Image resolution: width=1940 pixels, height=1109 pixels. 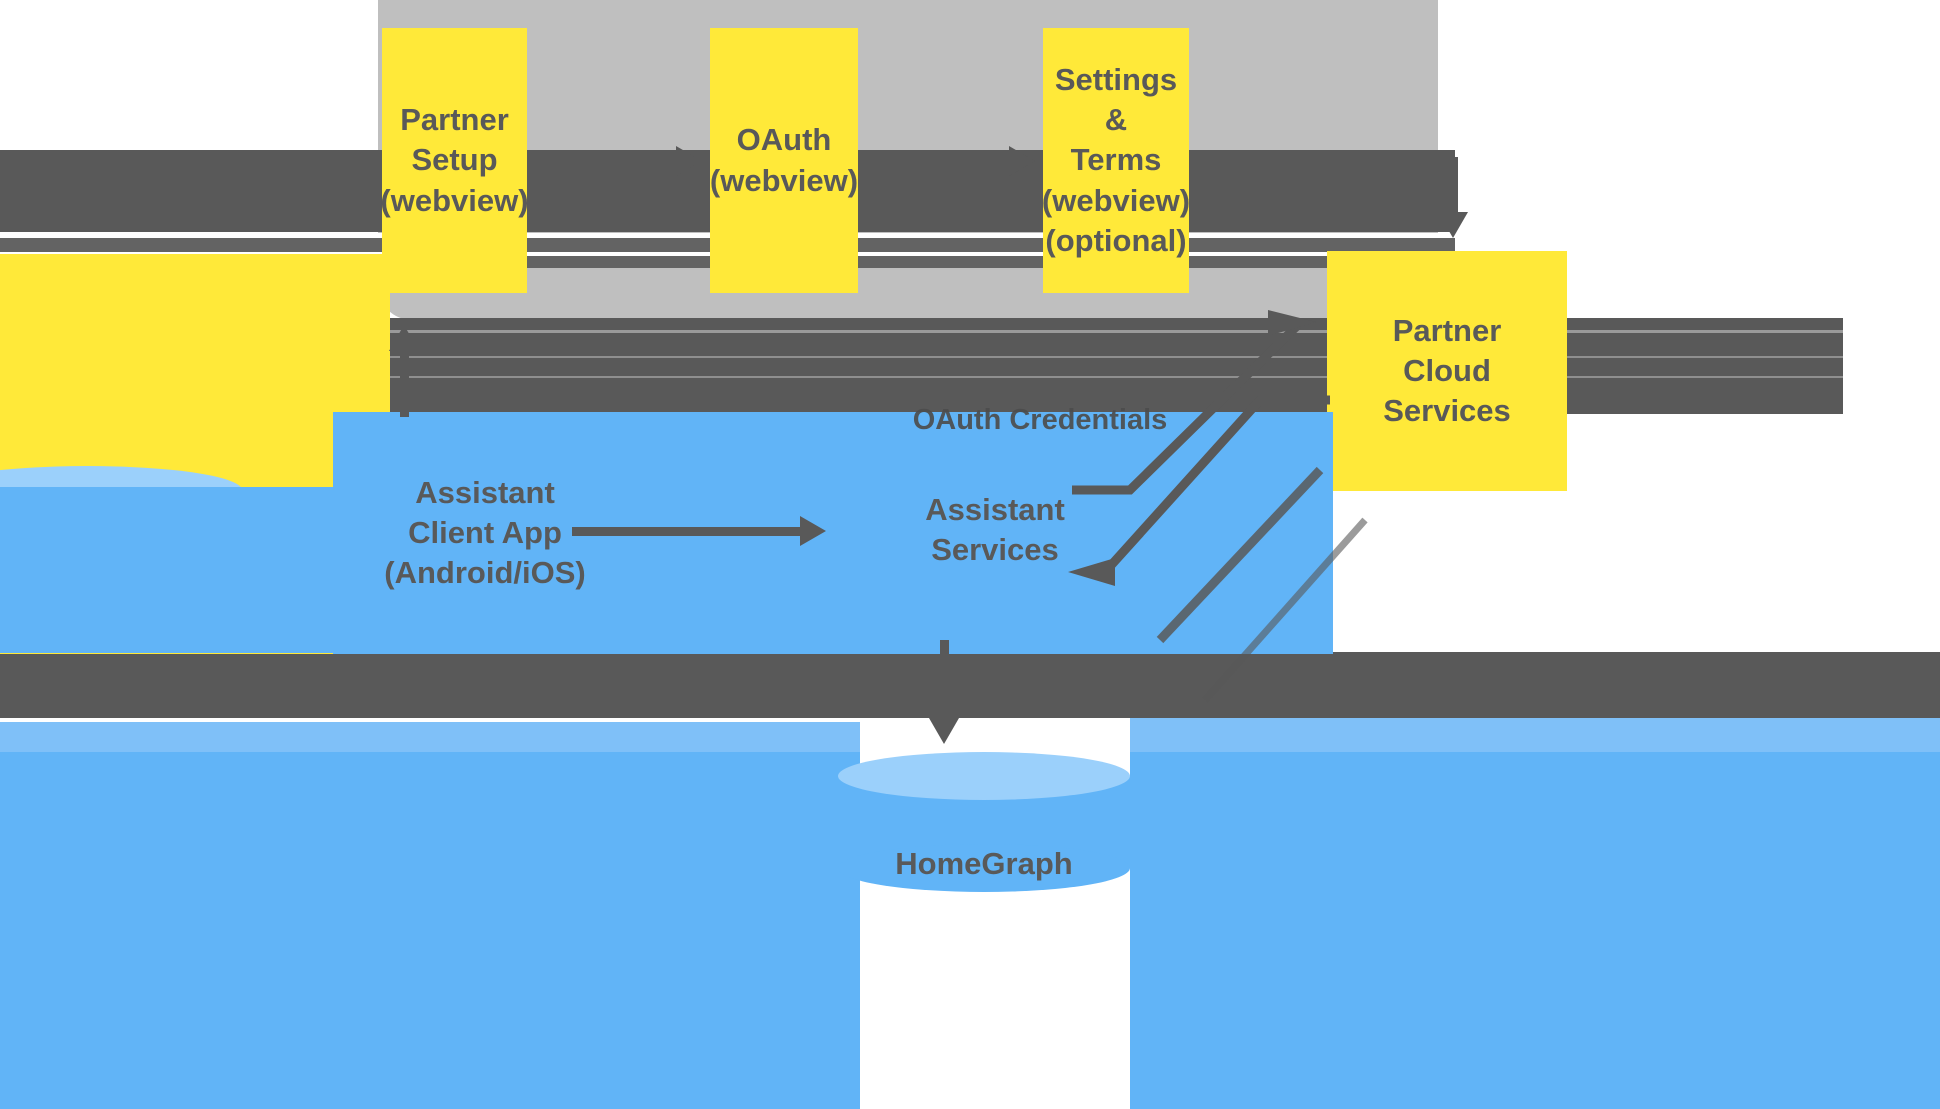 What do you see at coordinates (833, 533) in the screenshot?
I see `node-assistant-client-app: Assistant Client App (Android/iOS)` at bounding box center [833, 533].